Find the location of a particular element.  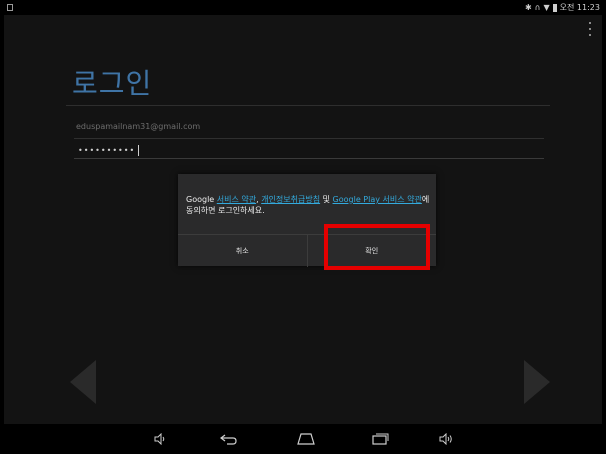

back-icon is located at coordinates (229, 439).